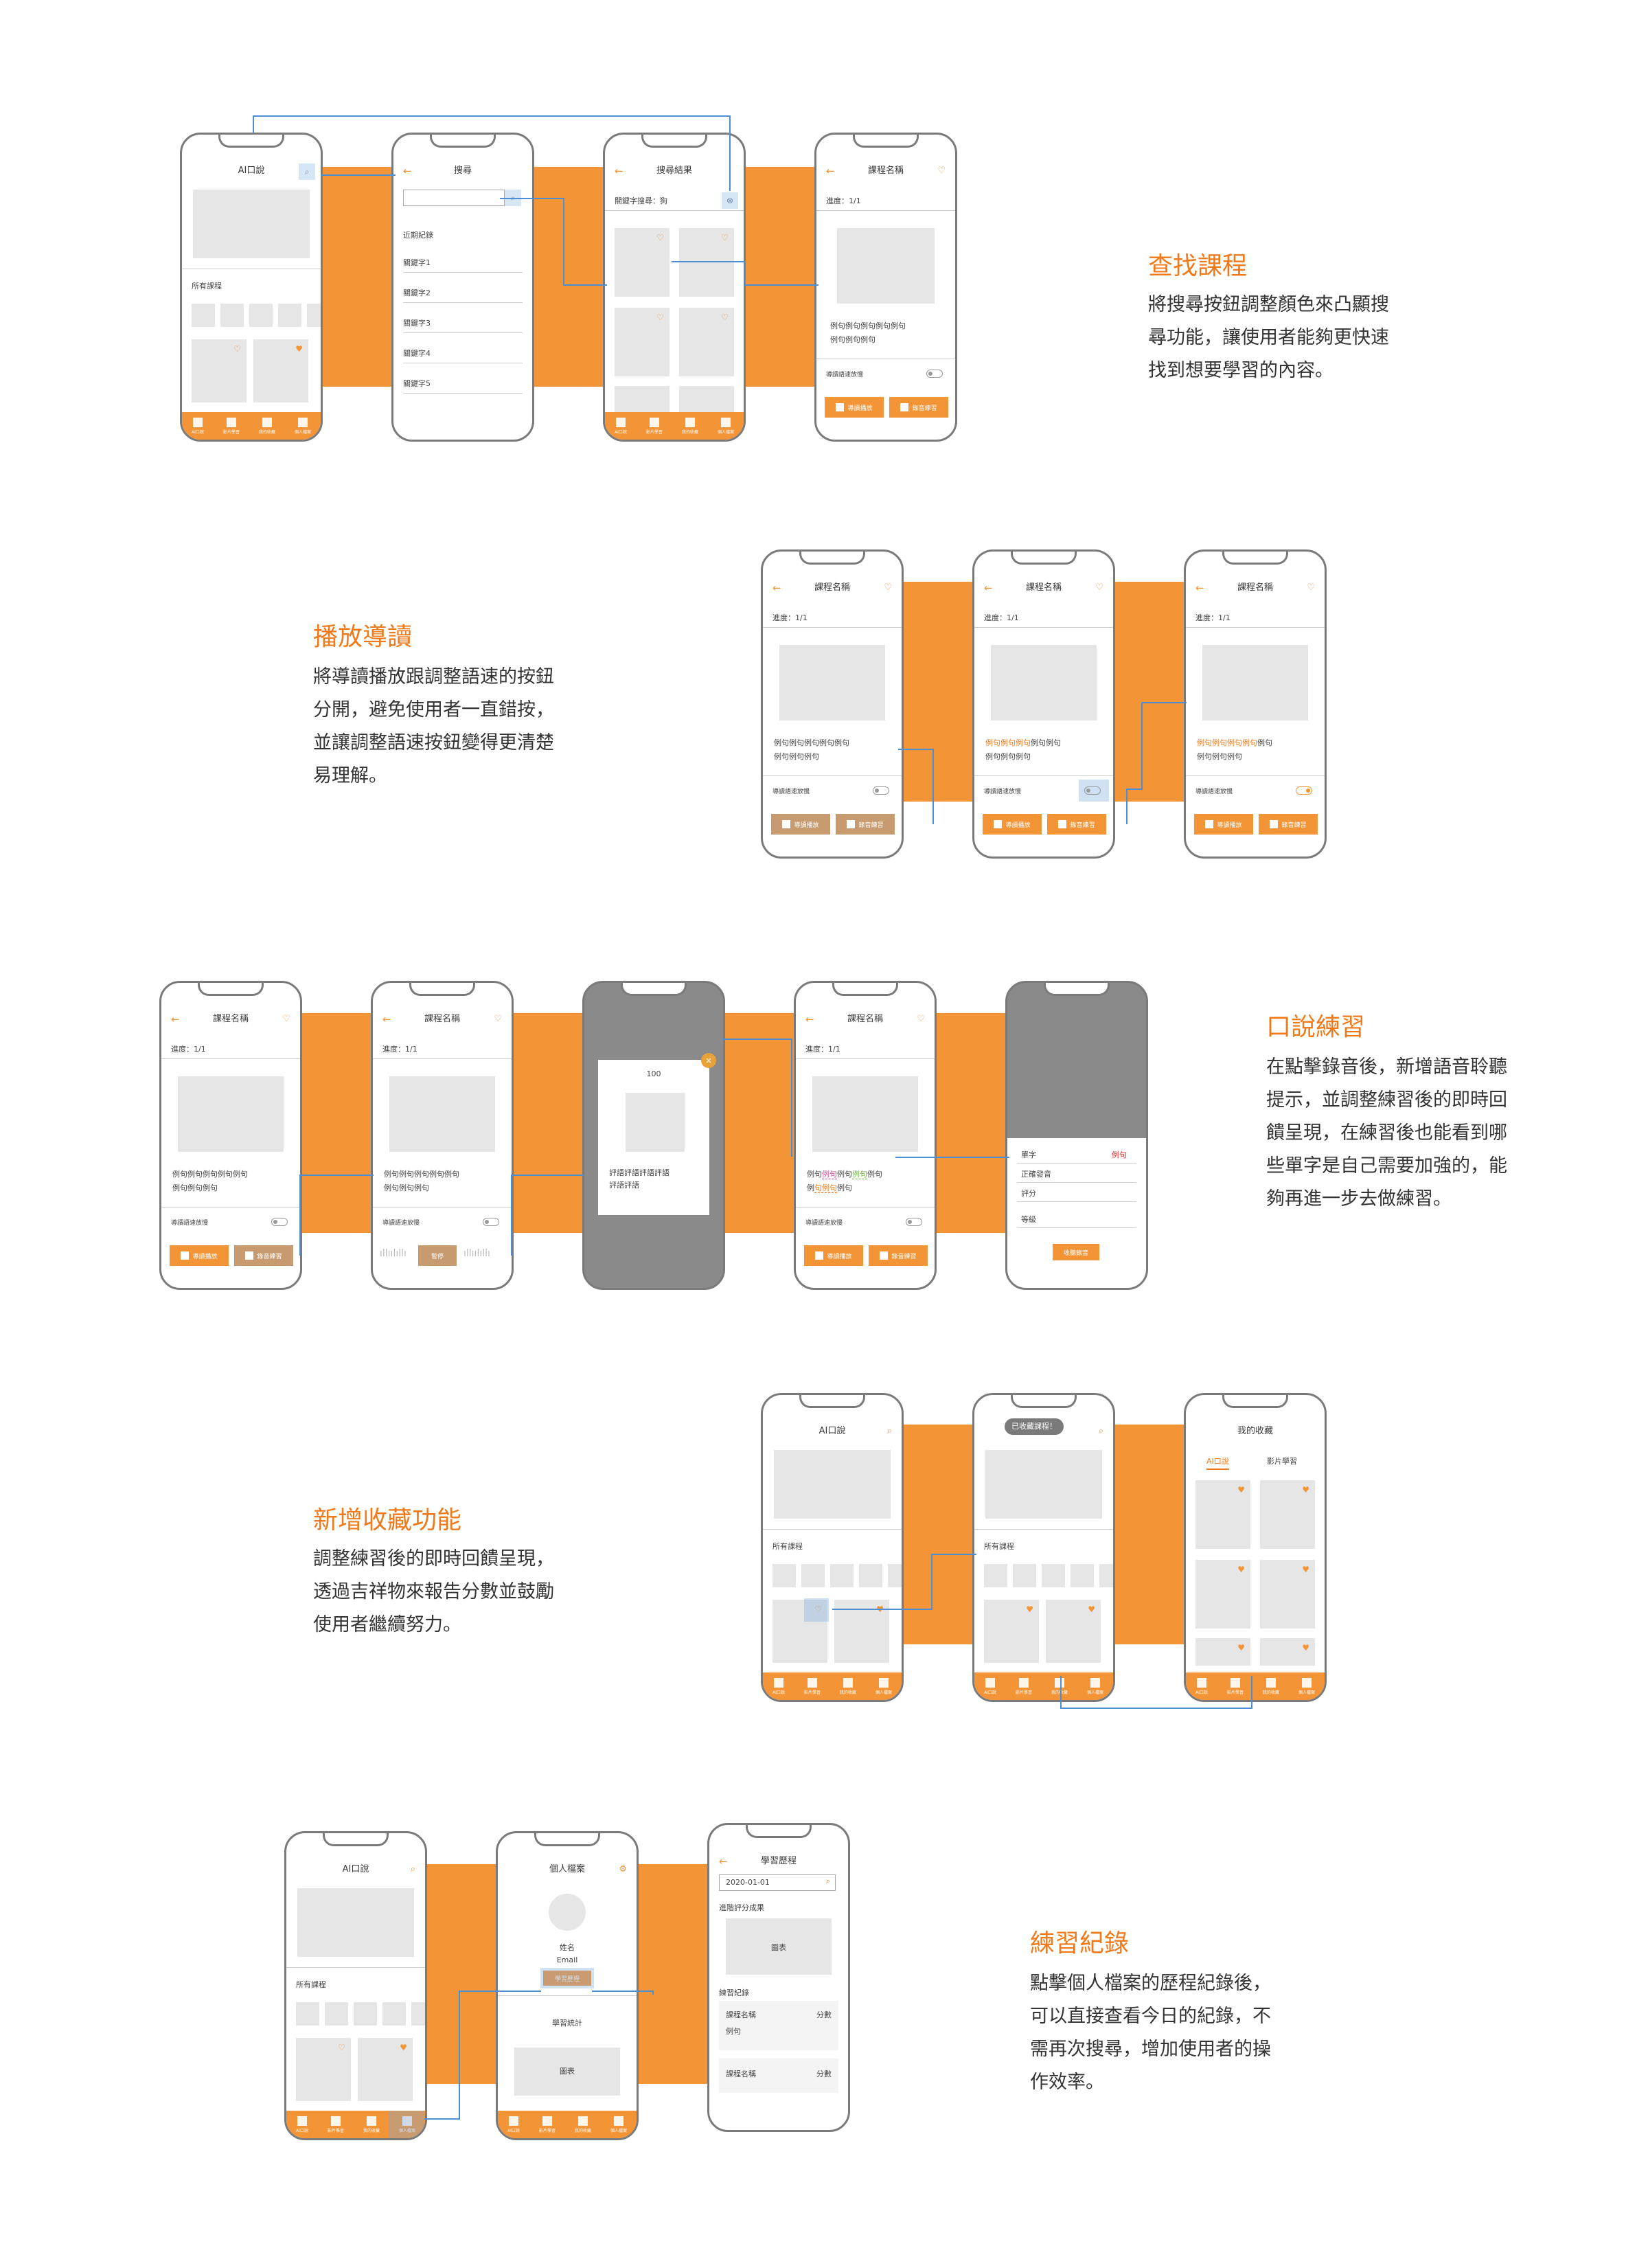 Image resolution: width=1648 pixels, height=2268 pixels. I want to click on section-title-search: 查找課程, so click(1198, 266).